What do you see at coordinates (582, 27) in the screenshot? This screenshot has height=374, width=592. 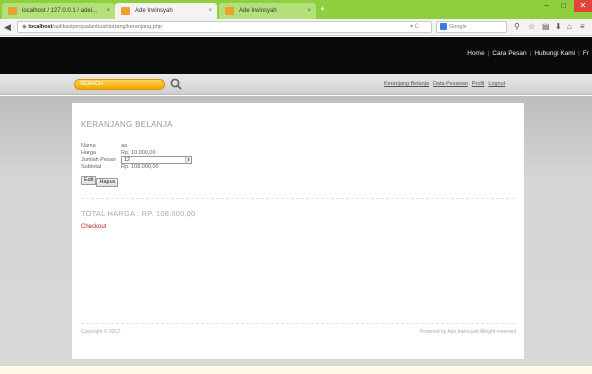 I see `menu-icon: ≡` at bounding box center [582, 27].